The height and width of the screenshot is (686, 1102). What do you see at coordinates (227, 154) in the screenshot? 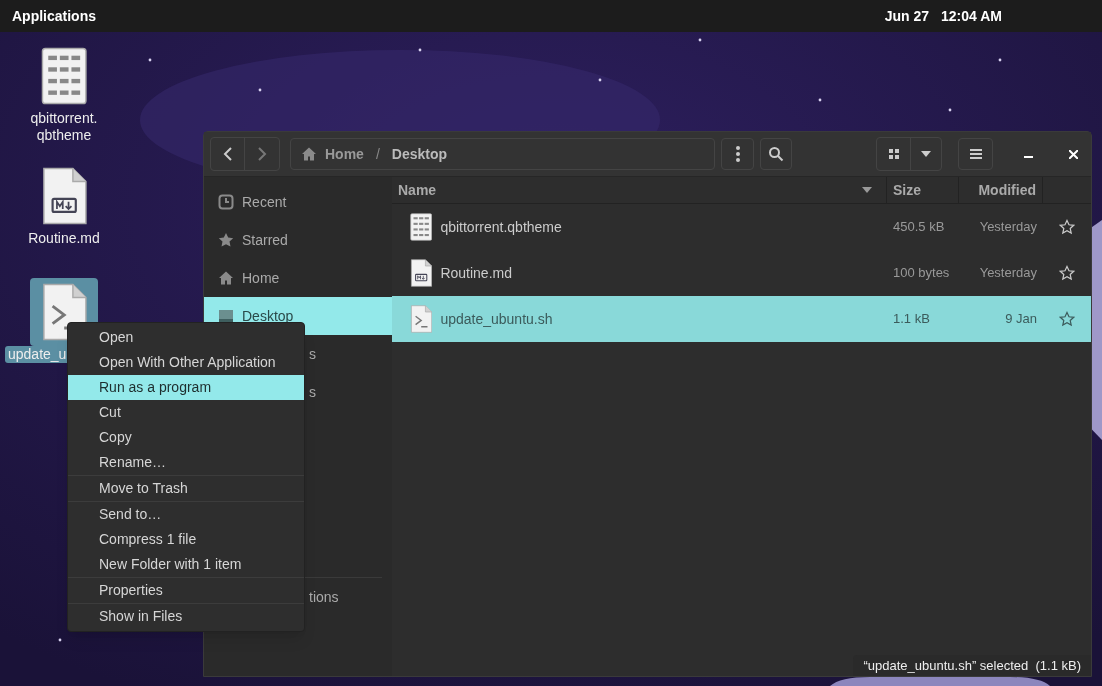
I see `back-icon` at bounding box center [227, 154].